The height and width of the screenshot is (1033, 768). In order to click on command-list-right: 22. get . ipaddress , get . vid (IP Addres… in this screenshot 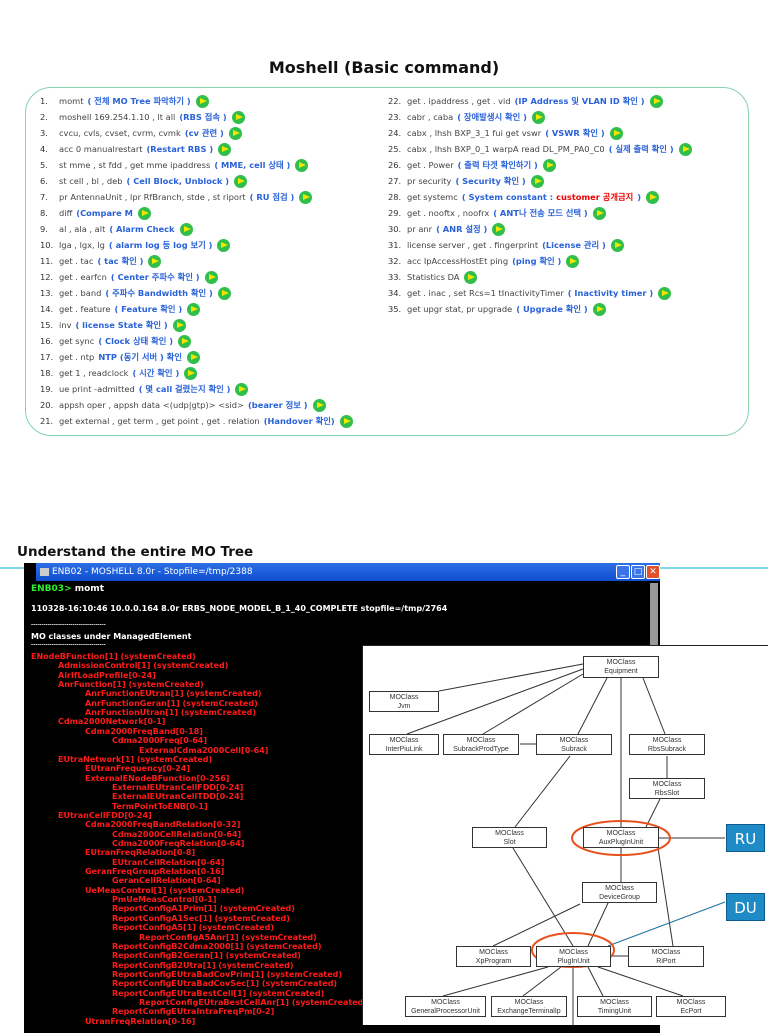, I will do `click(540, 205)`.